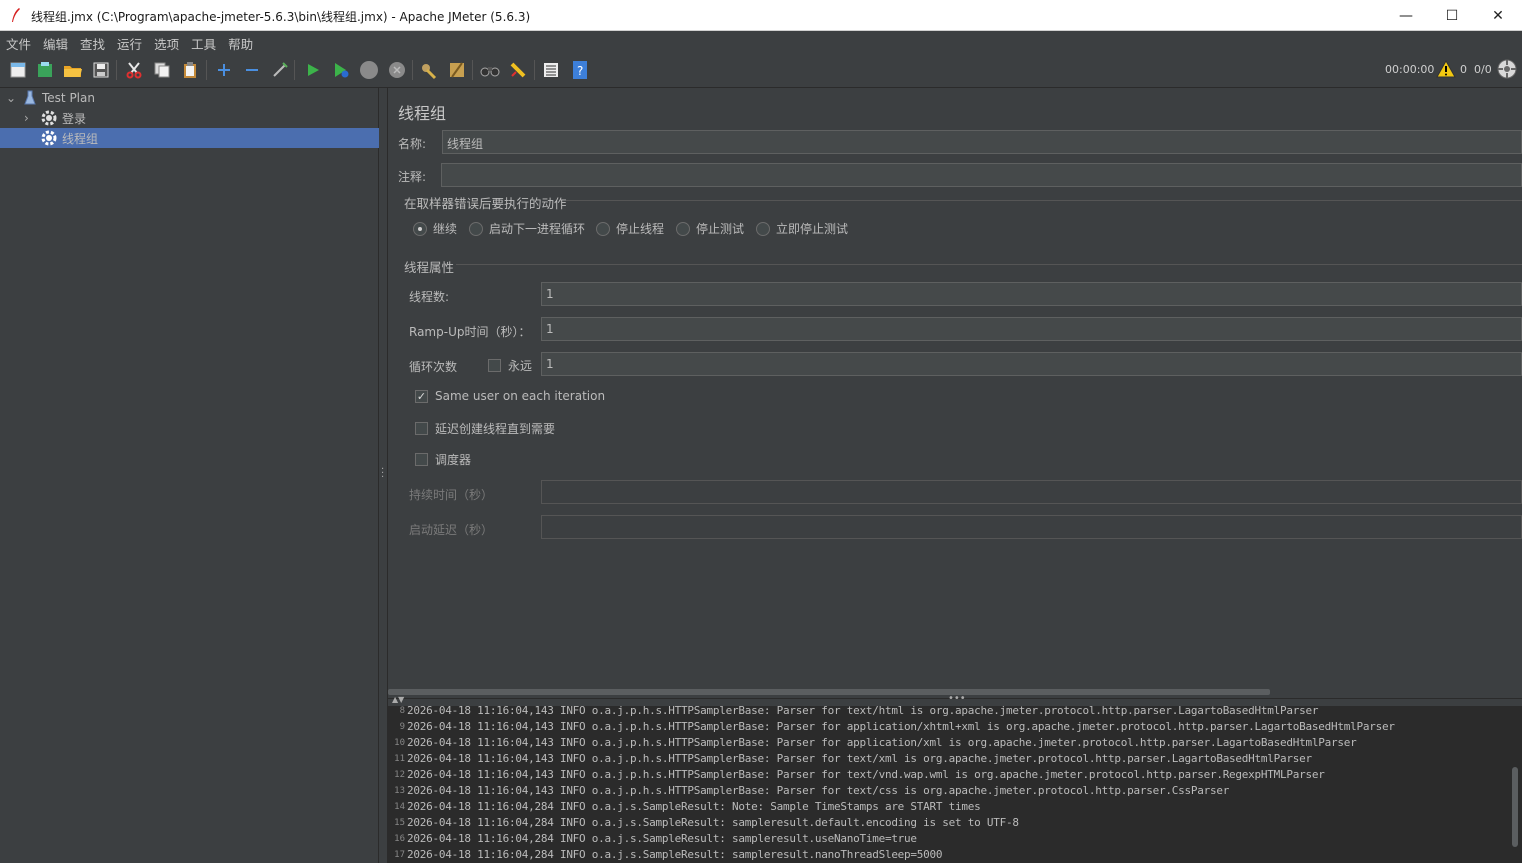  I want to click on menu-run: 运行, so click(131, 42).